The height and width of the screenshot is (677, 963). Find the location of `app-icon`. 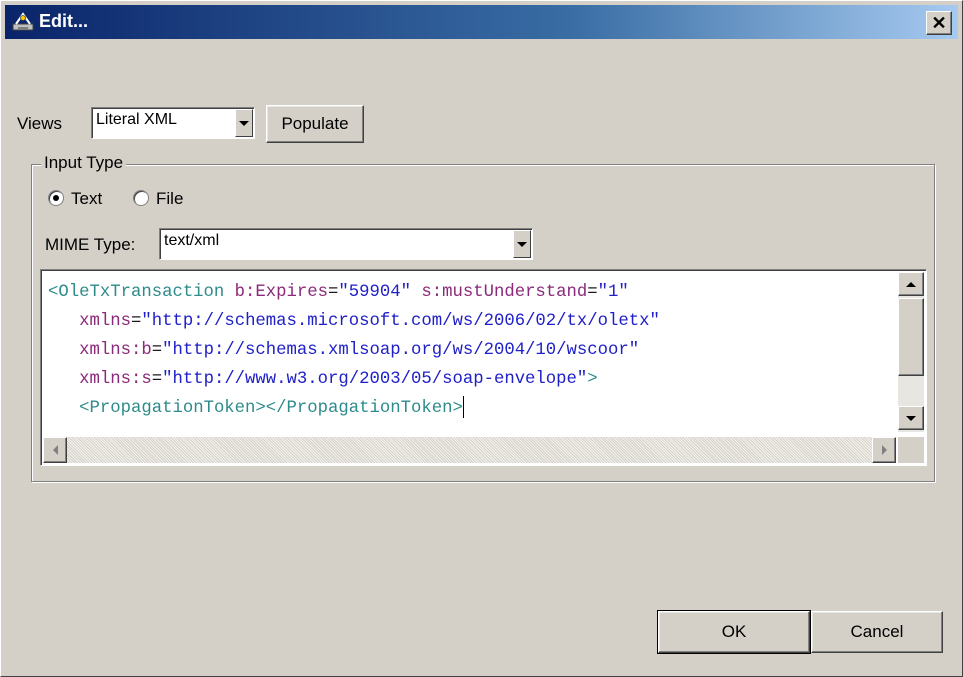

app-icon is located at coordinates (23, 21).